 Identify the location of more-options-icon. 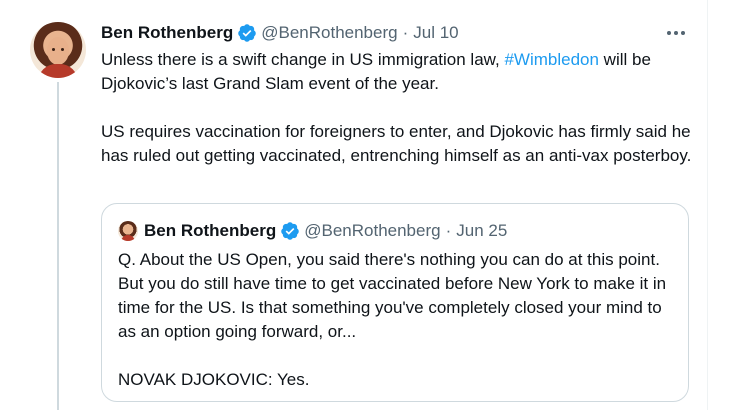
(676, 33).